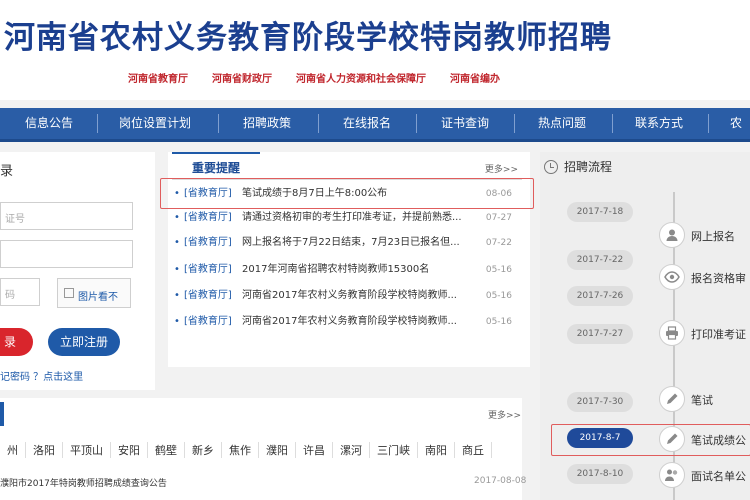  Describe the element at coordinates (600, 296) in the screenshot. I see `timeline-date: 2017-7-26` at that location.